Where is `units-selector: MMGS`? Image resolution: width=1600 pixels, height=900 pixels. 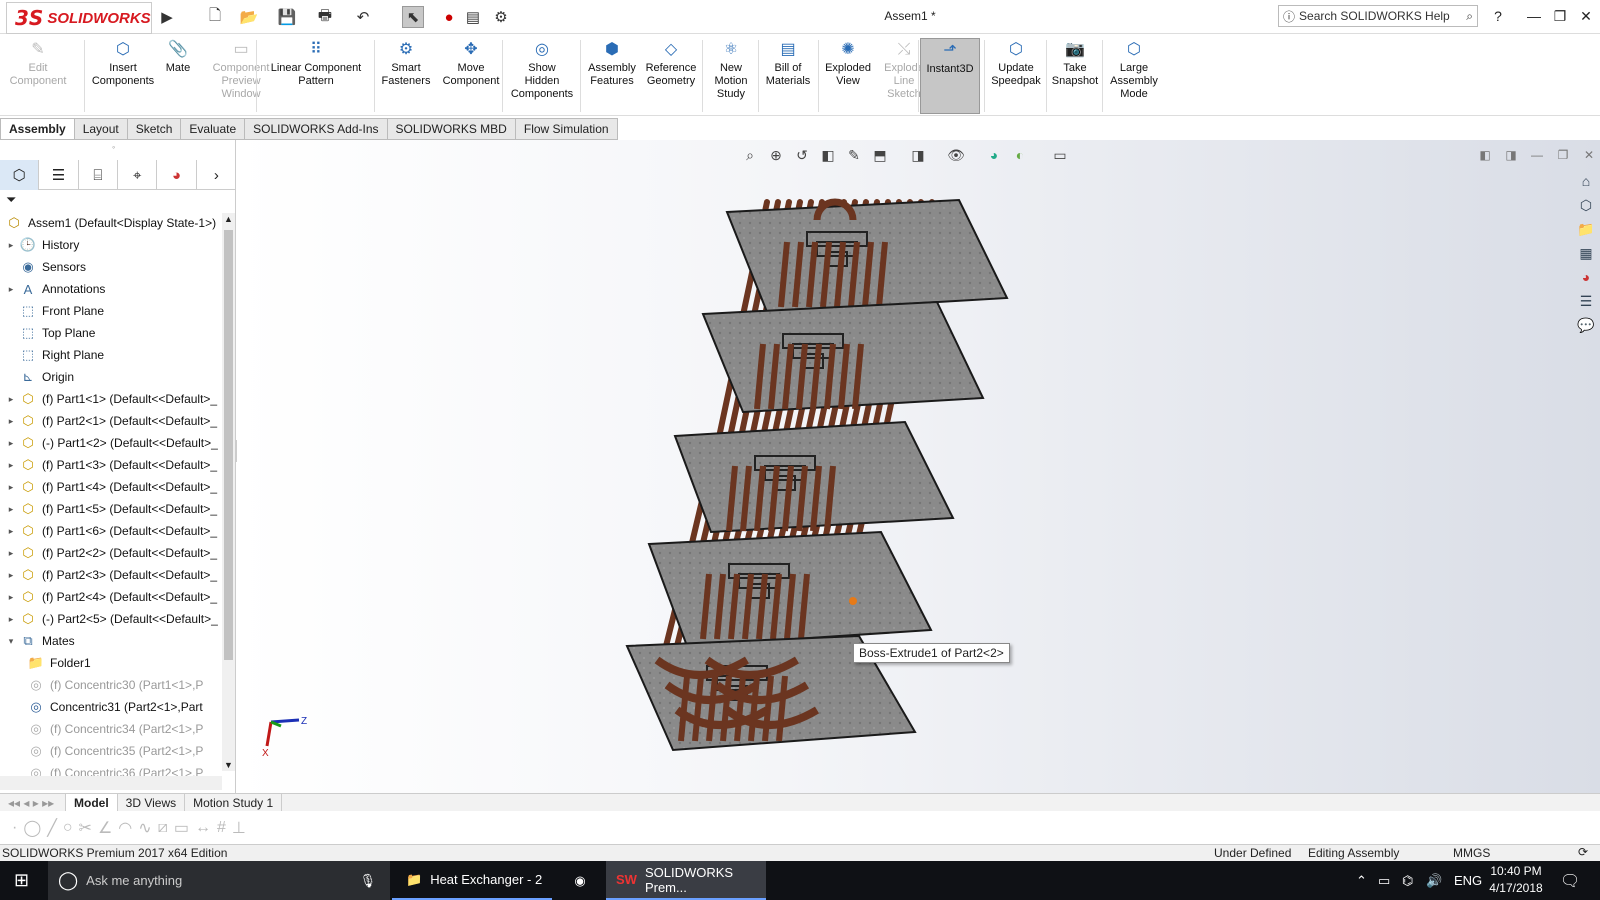 units-selector: MMGS is located at coordinates (1471, 853).